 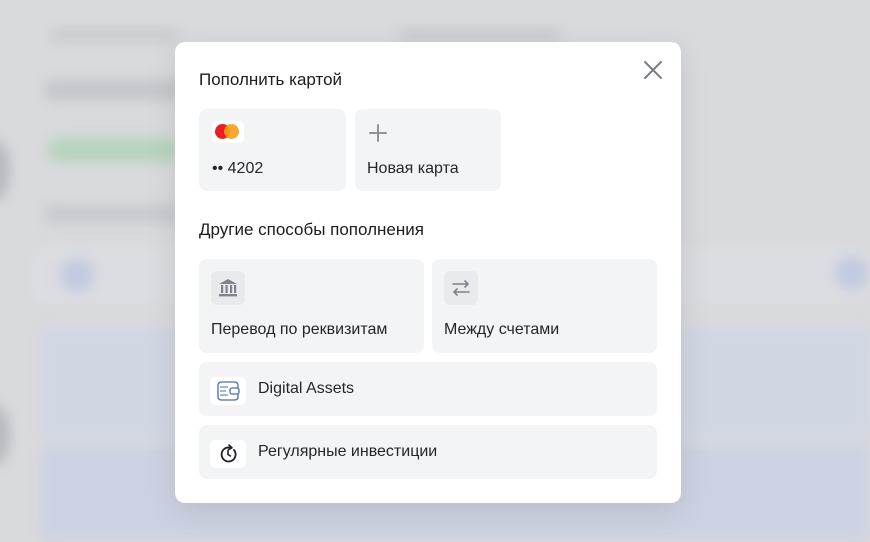 I want to click on digital-assets-tile: Digital Assets, so click(x=428, y=389).